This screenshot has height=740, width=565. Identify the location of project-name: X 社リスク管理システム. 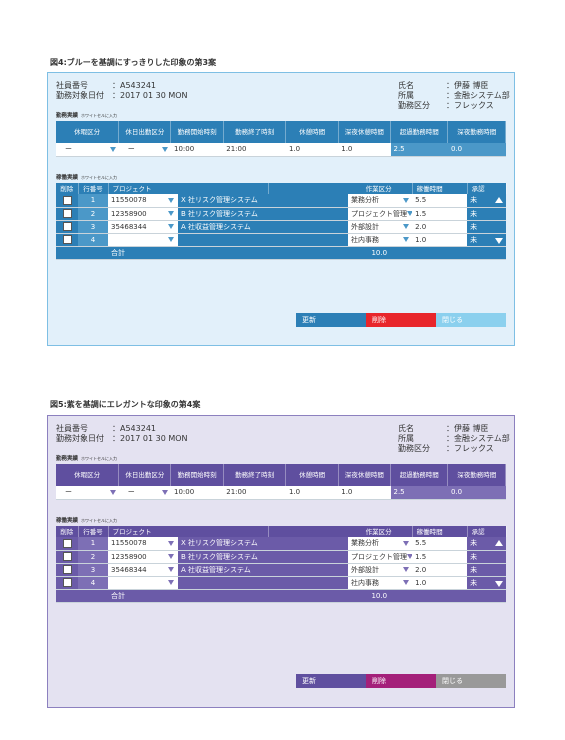
(263, 544).